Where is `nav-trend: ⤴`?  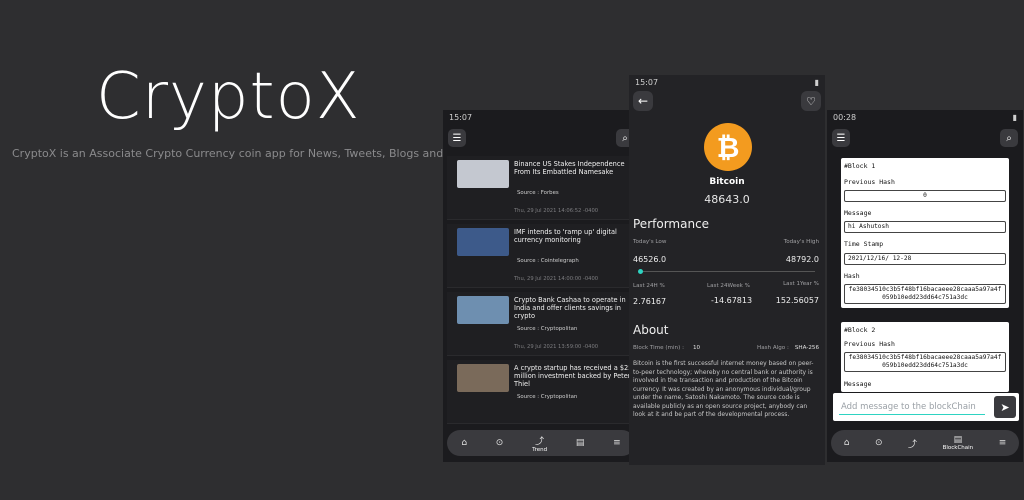
nav-trend: ⤴ is located at coordinates (912, 443).